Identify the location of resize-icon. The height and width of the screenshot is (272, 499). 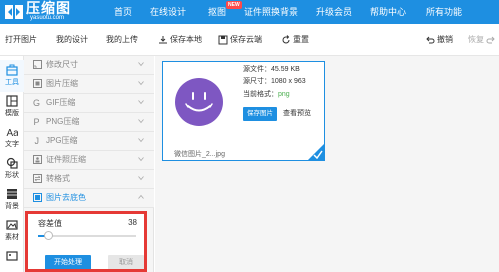
(37, 64).